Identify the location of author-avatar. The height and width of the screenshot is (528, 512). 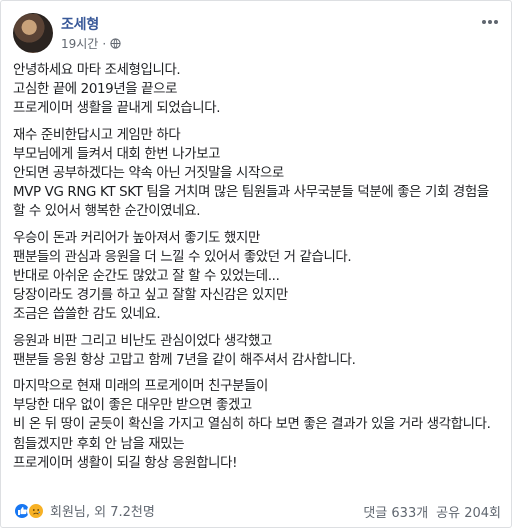
(33, 33).